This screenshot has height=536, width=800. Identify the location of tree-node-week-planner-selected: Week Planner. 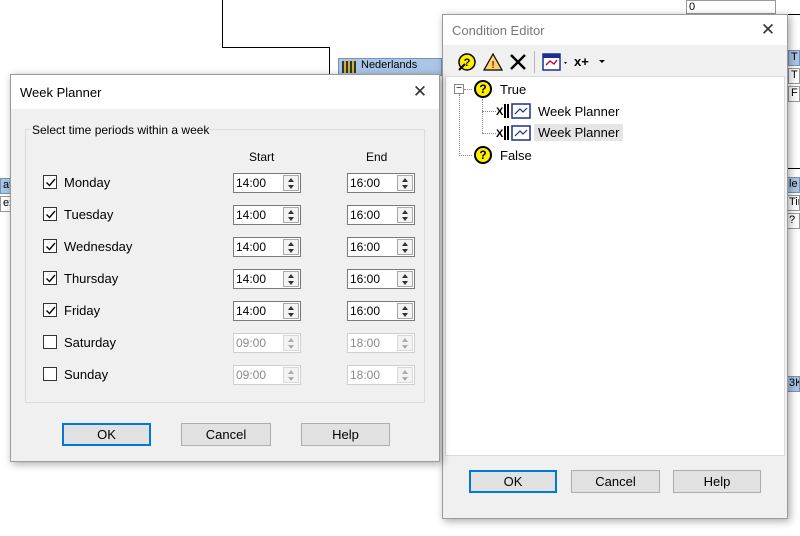
(579, 132).